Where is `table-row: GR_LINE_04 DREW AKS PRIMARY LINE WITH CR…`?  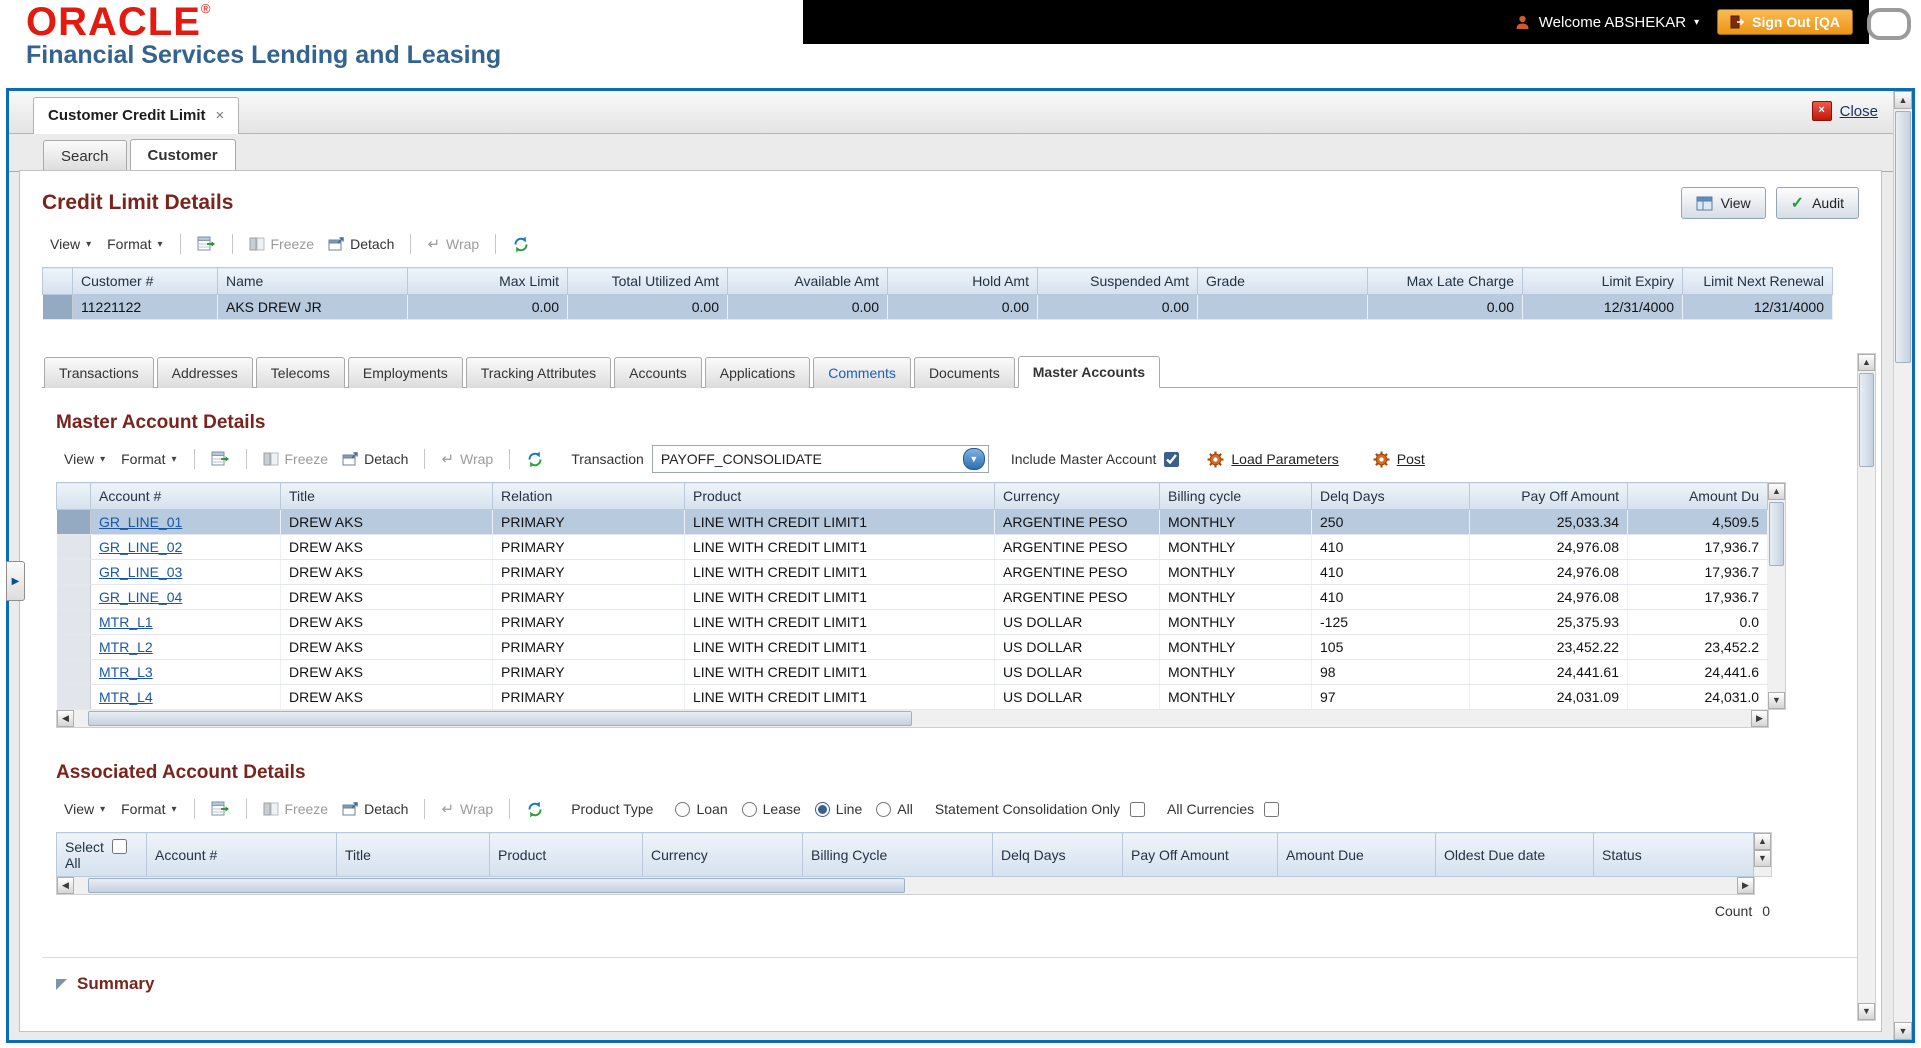 table-row: GR_LINE_04 DREW AKS PRIMARY LINE WITH CR… is located at coordinates (912, 597).